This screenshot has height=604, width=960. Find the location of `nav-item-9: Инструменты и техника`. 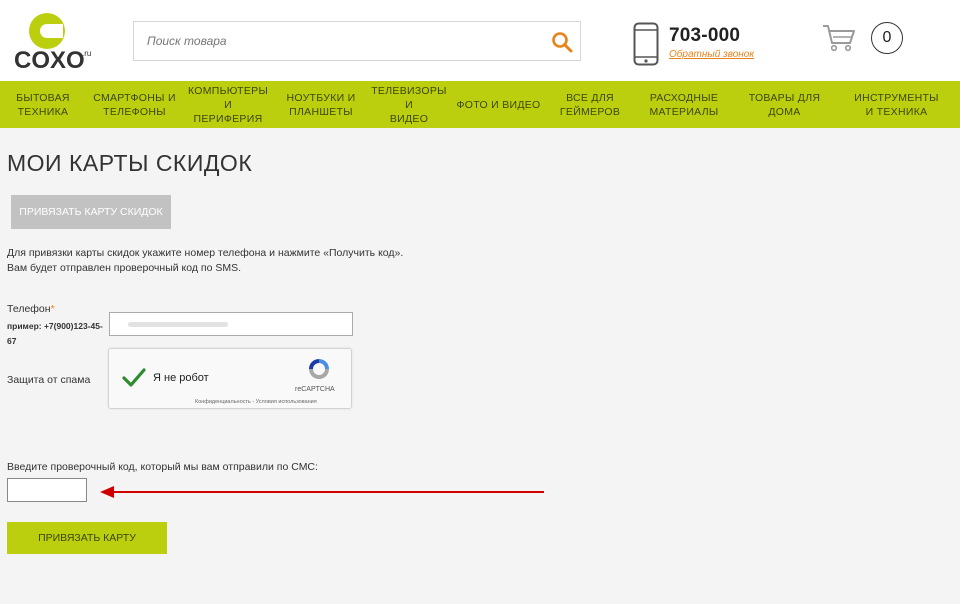

nav-item-9: Инструменты и техника is located at coordinates (896, 104).